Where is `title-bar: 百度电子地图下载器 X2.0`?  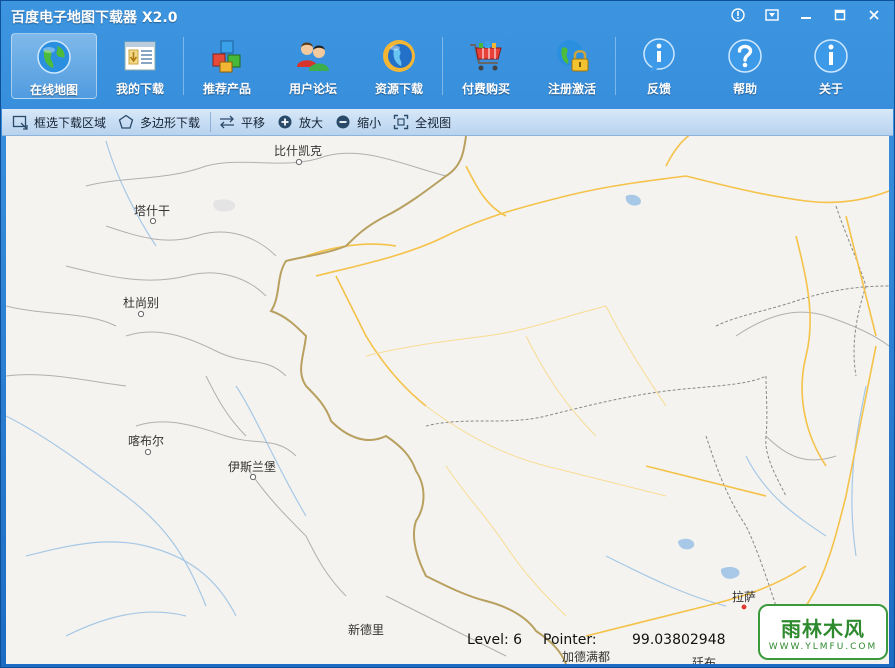
title-bar: 百度电子地图下载器 X2.0 is located at coordinates (447, 16).